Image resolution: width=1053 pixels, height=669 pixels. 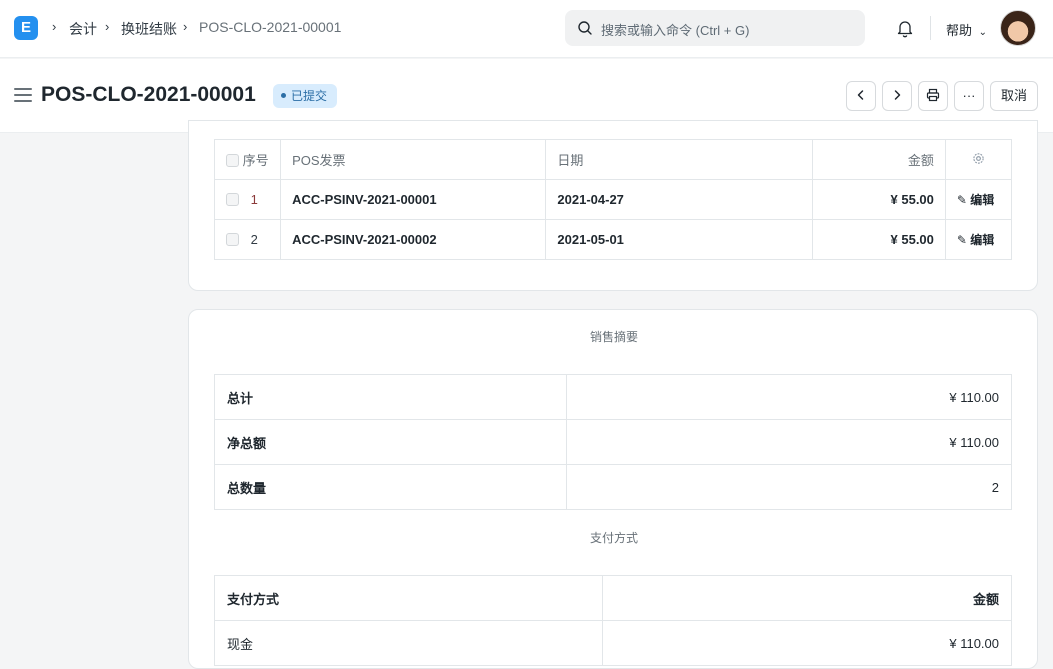 What do you see at coordinates (408, 643) in the screenshot?
I see `payment-mode-cell: 现金` at bounding box center [408, 643].